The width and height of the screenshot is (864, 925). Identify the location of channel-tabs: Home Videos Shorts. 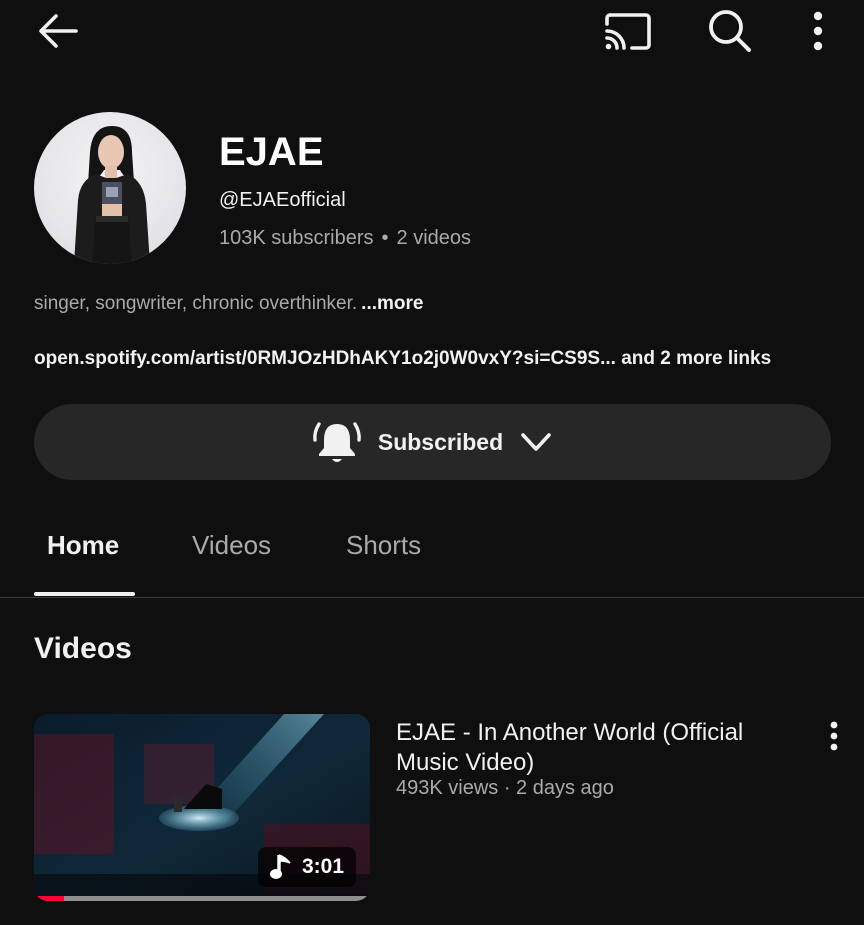
(432, 554).